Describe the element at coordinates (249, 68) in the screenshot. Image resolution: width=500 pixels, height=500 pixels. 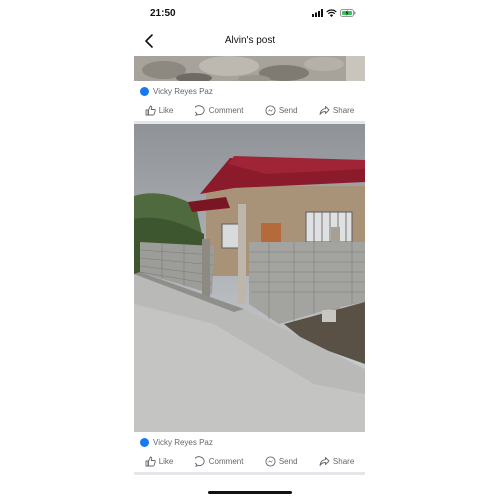
I see `post-photo-rocks` at that location.